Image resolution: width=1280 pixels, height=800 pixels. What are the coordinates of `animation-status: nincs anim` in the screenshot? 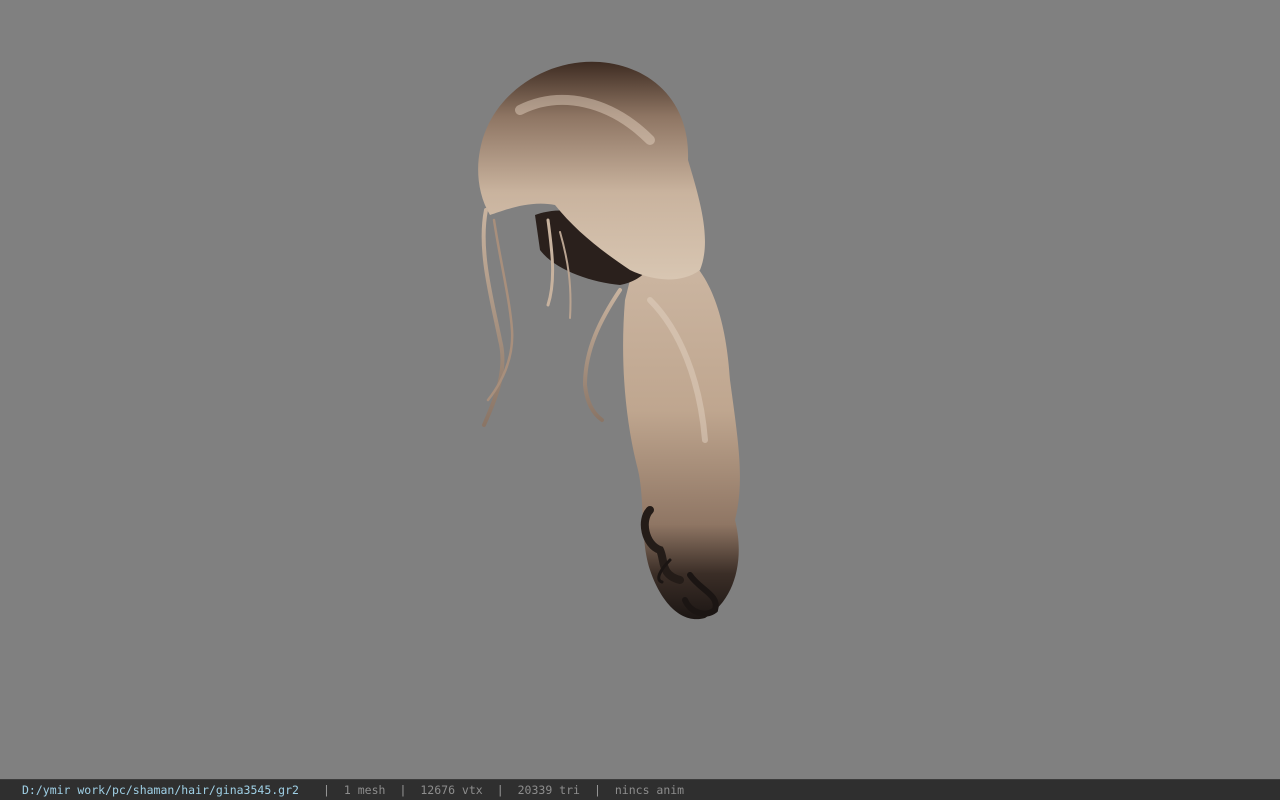 It's located at (649, 790).